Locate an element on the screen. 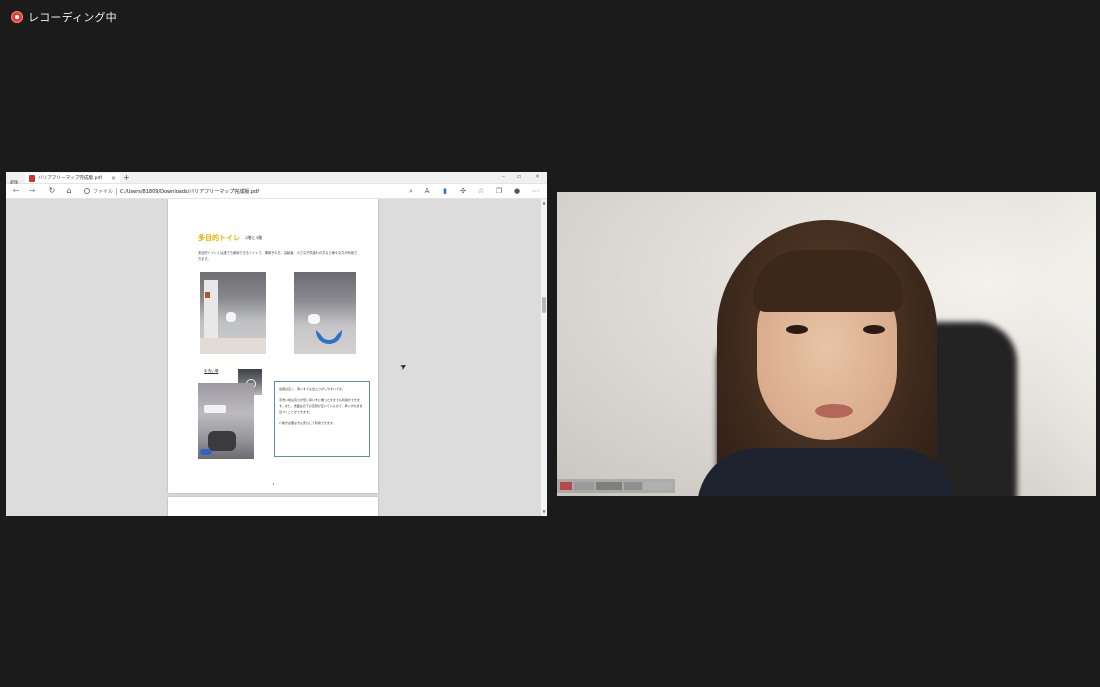 This screenshot has width=1100, height=687. handwash-photo is located at coordinates (226, 421).